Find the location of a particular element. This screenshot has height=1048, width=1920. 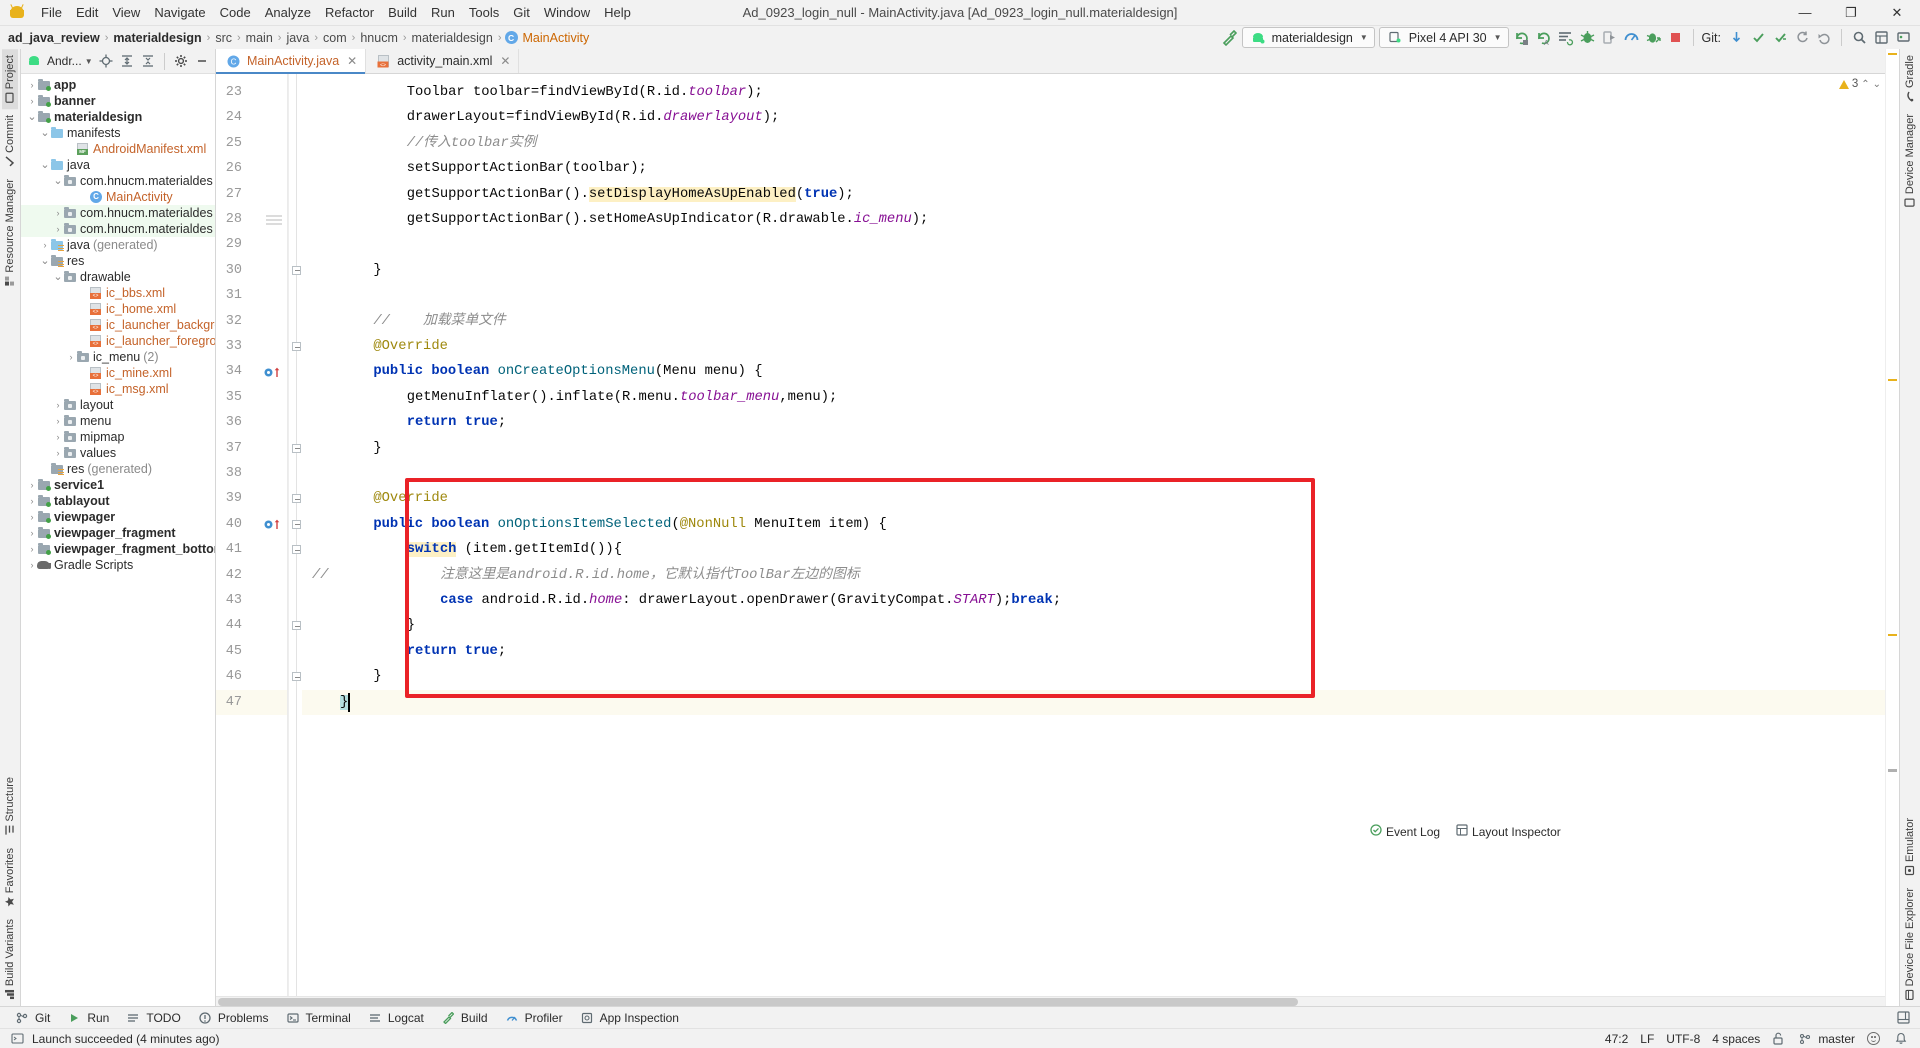

breadcrumb-project: ad_java_review is located at coordinates (54, 38).